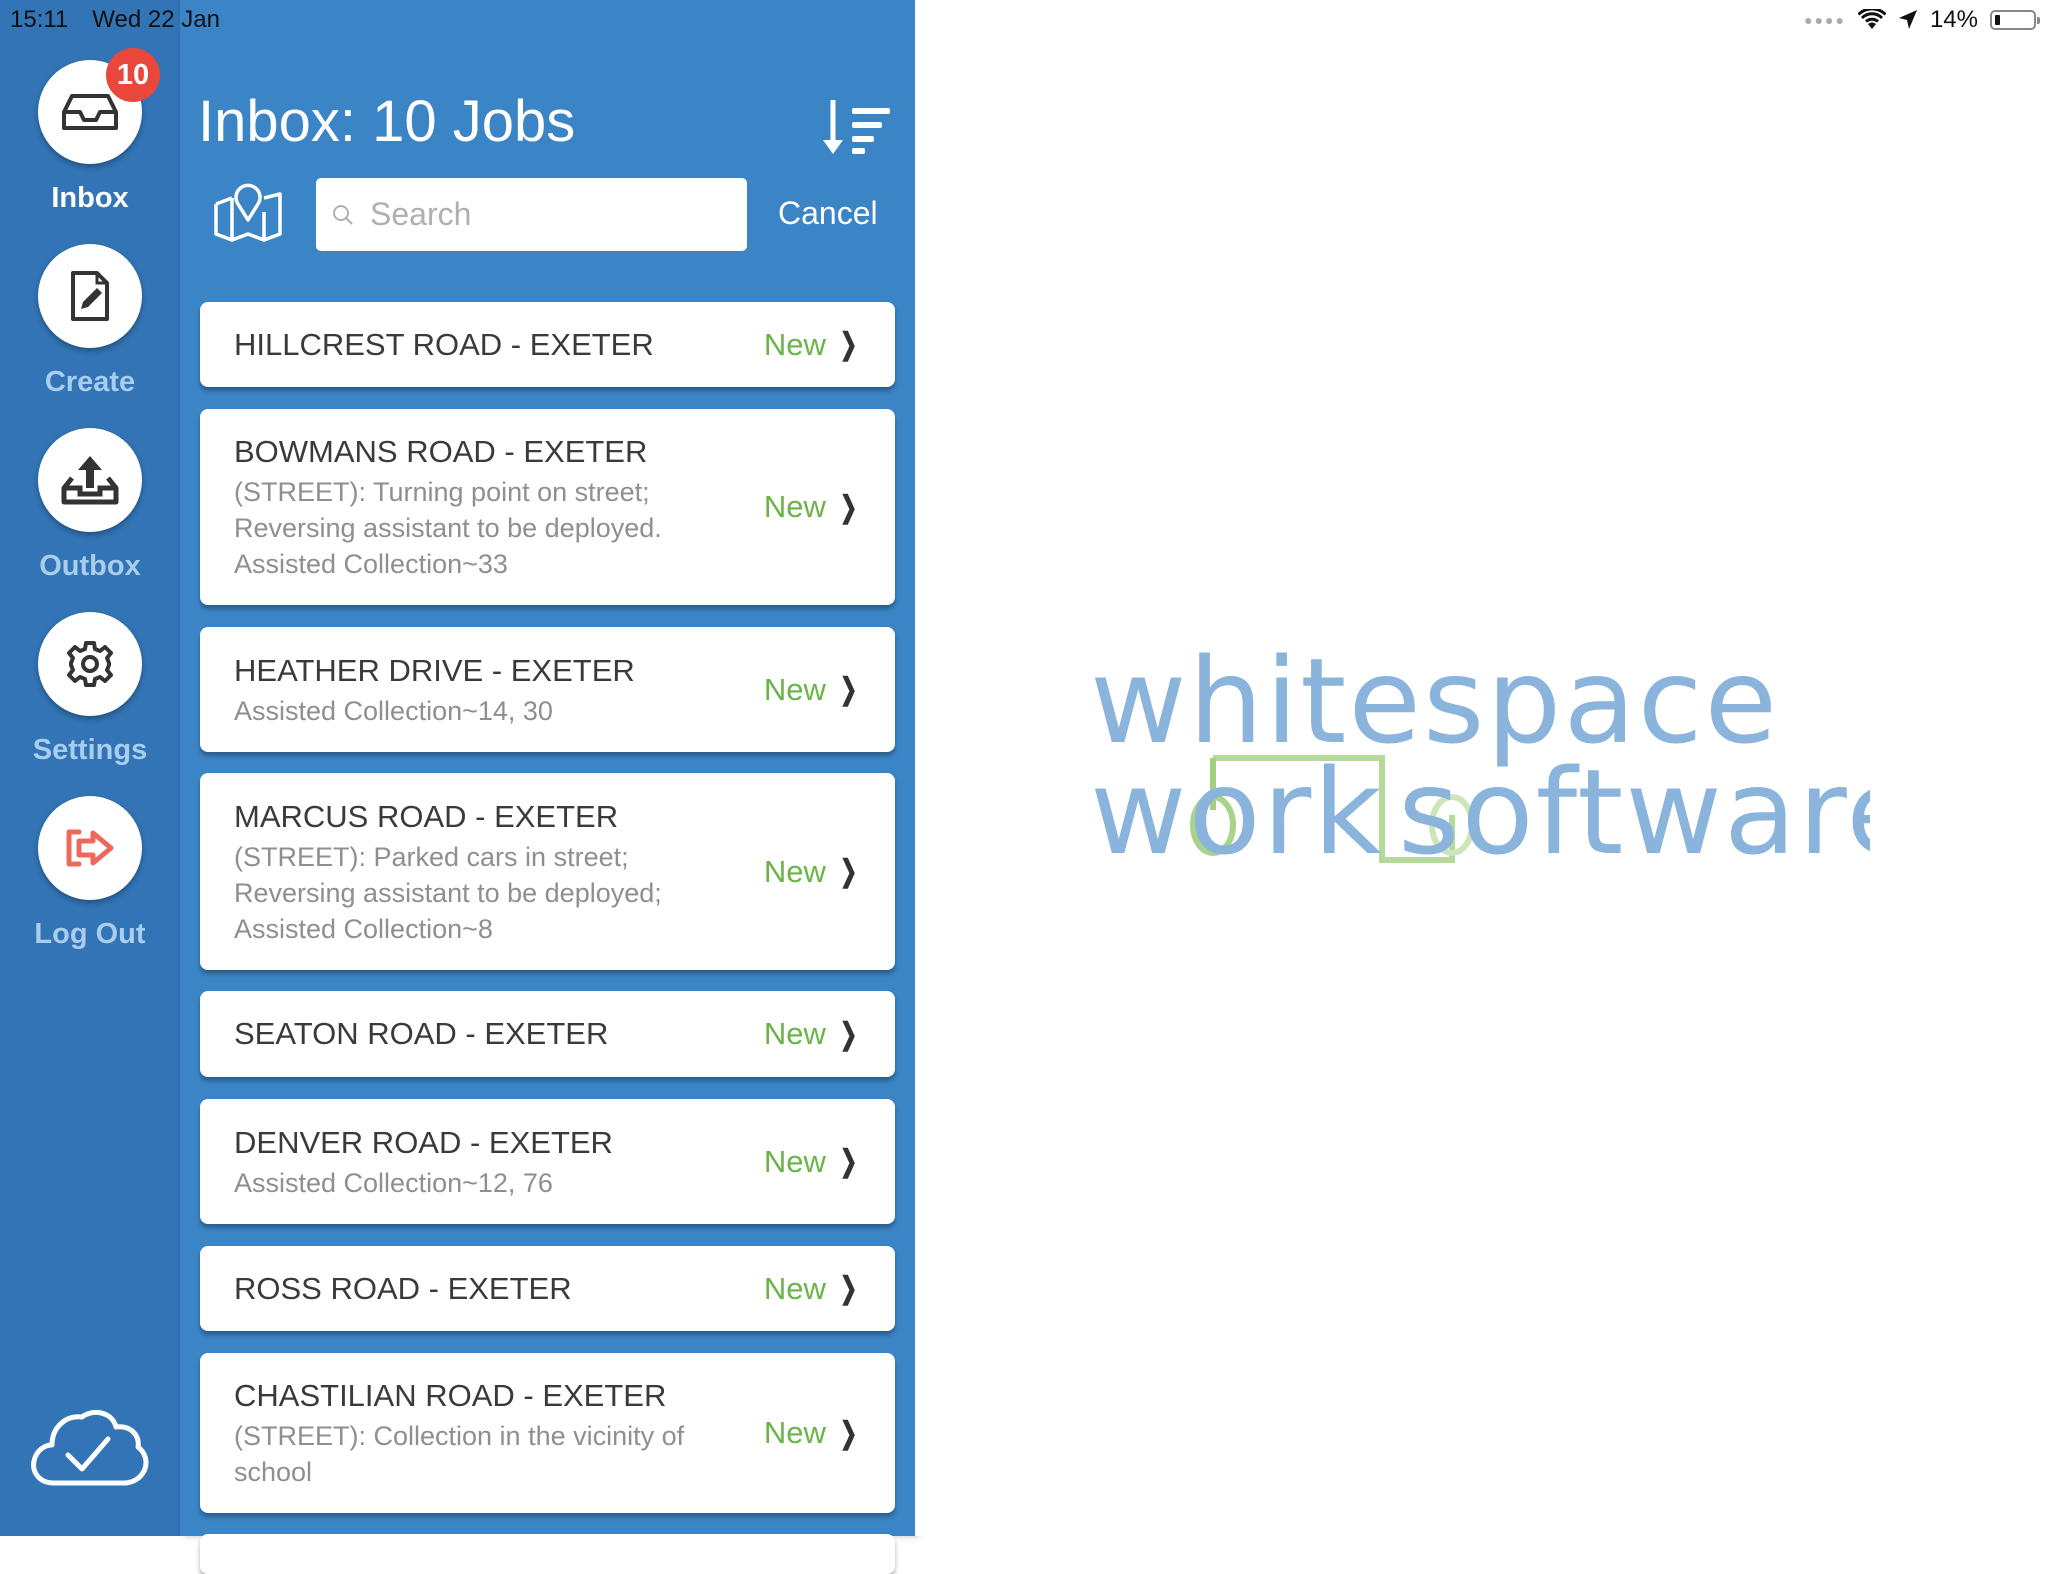 Image resolution: width=2048 pixels, height=1574 pixels. I want to click on inbox-badge: 10, so click(133, 75).